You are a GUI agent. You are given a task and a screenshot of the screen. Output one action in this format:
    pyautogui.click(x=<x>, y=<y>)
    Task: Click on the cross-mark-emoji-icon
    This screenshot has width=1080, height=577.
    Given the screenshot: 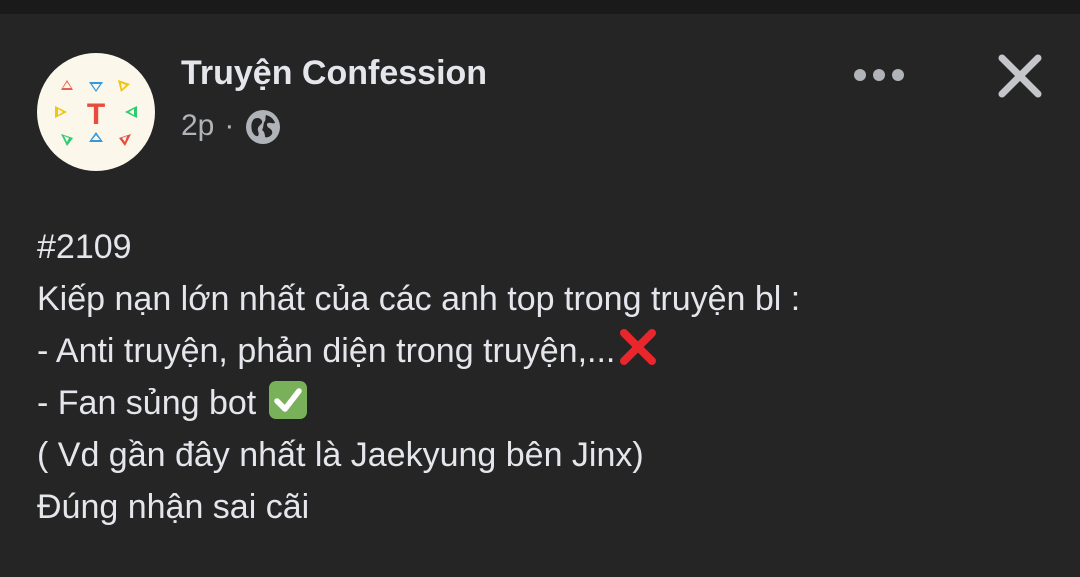 What is the action you would take?
    pyautogui.click(x=638, y=354)
    